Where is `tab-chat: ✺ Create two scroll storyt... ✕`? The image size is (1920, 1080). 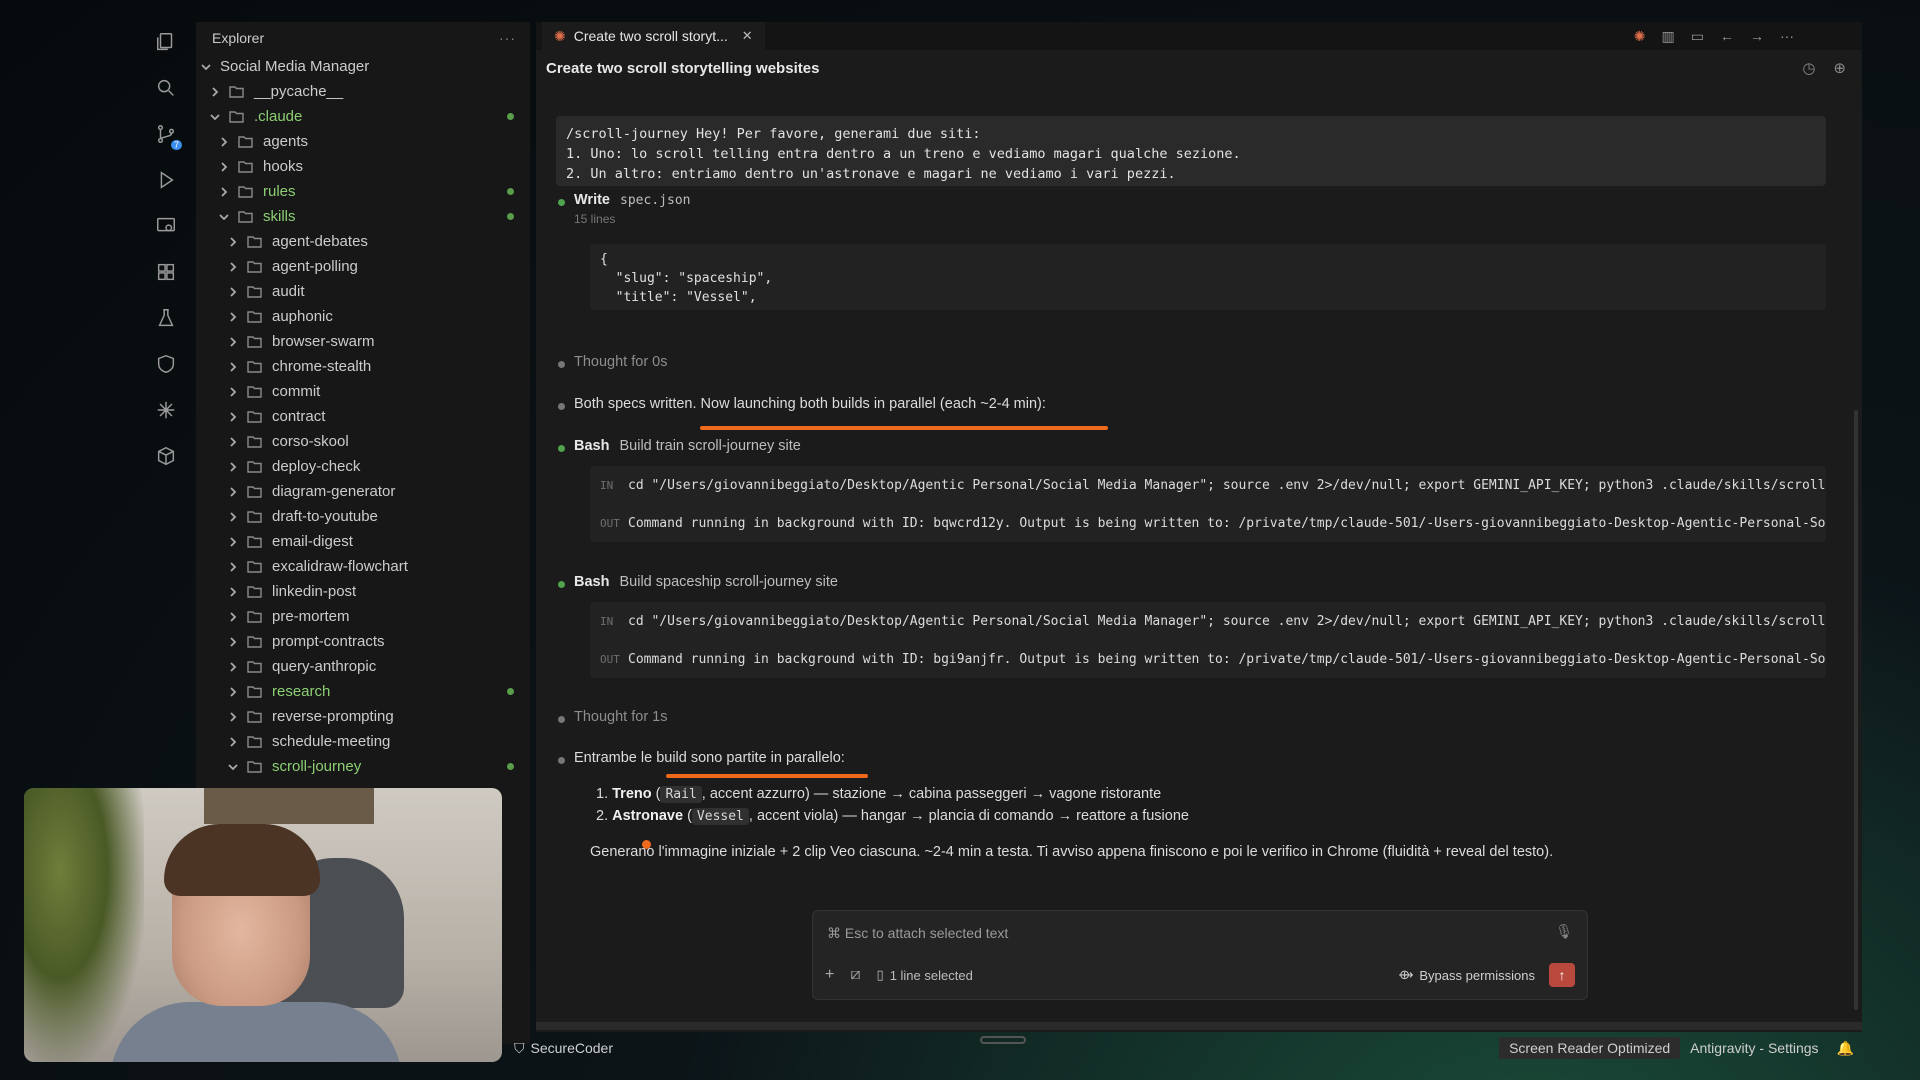
tab-chat: ✺ Create two scroll storyt... ✕ is located at coordinates (653, 36).